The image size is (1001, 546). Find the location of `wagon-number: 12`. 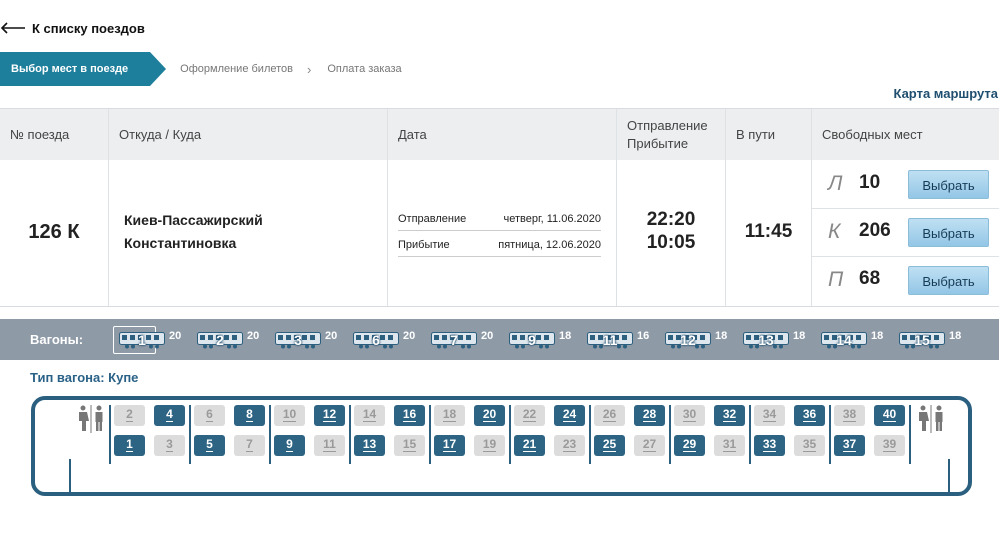

wagon-number: 12 is located at coordinates (688, 340).